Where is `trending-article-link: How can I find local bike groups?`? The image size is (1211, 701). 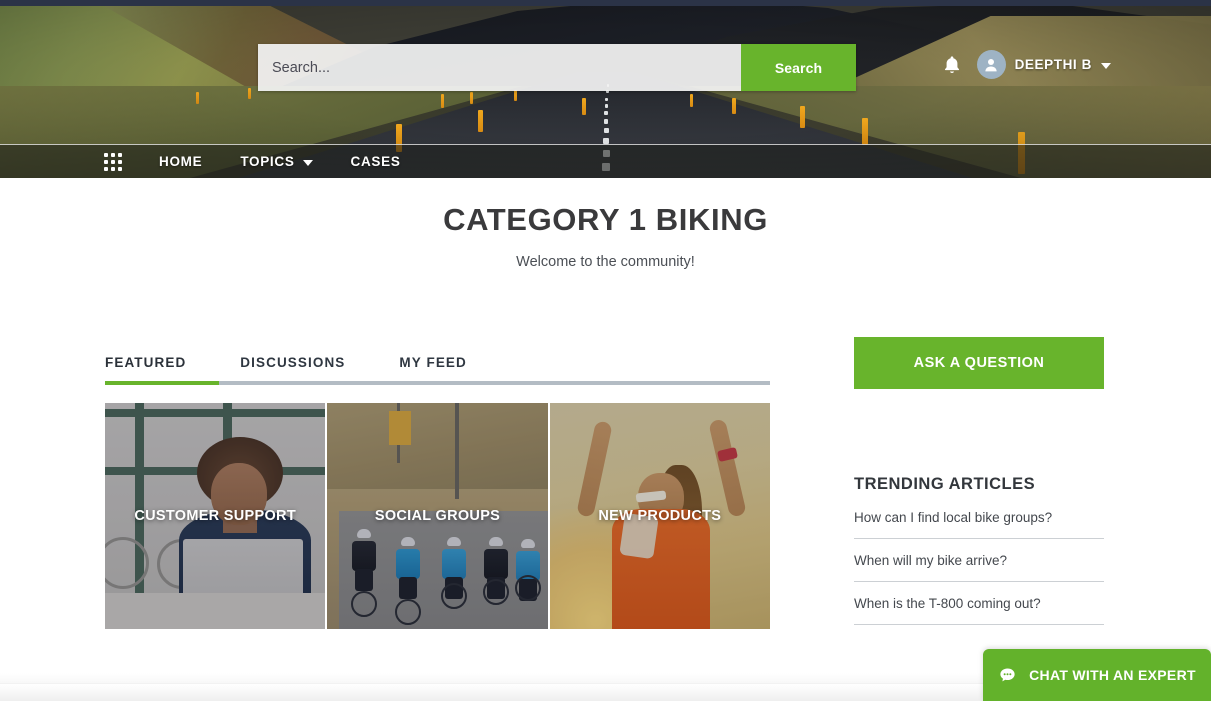 trending-article-link: How can I find local bike groups? is located at coordinates (979, 517).